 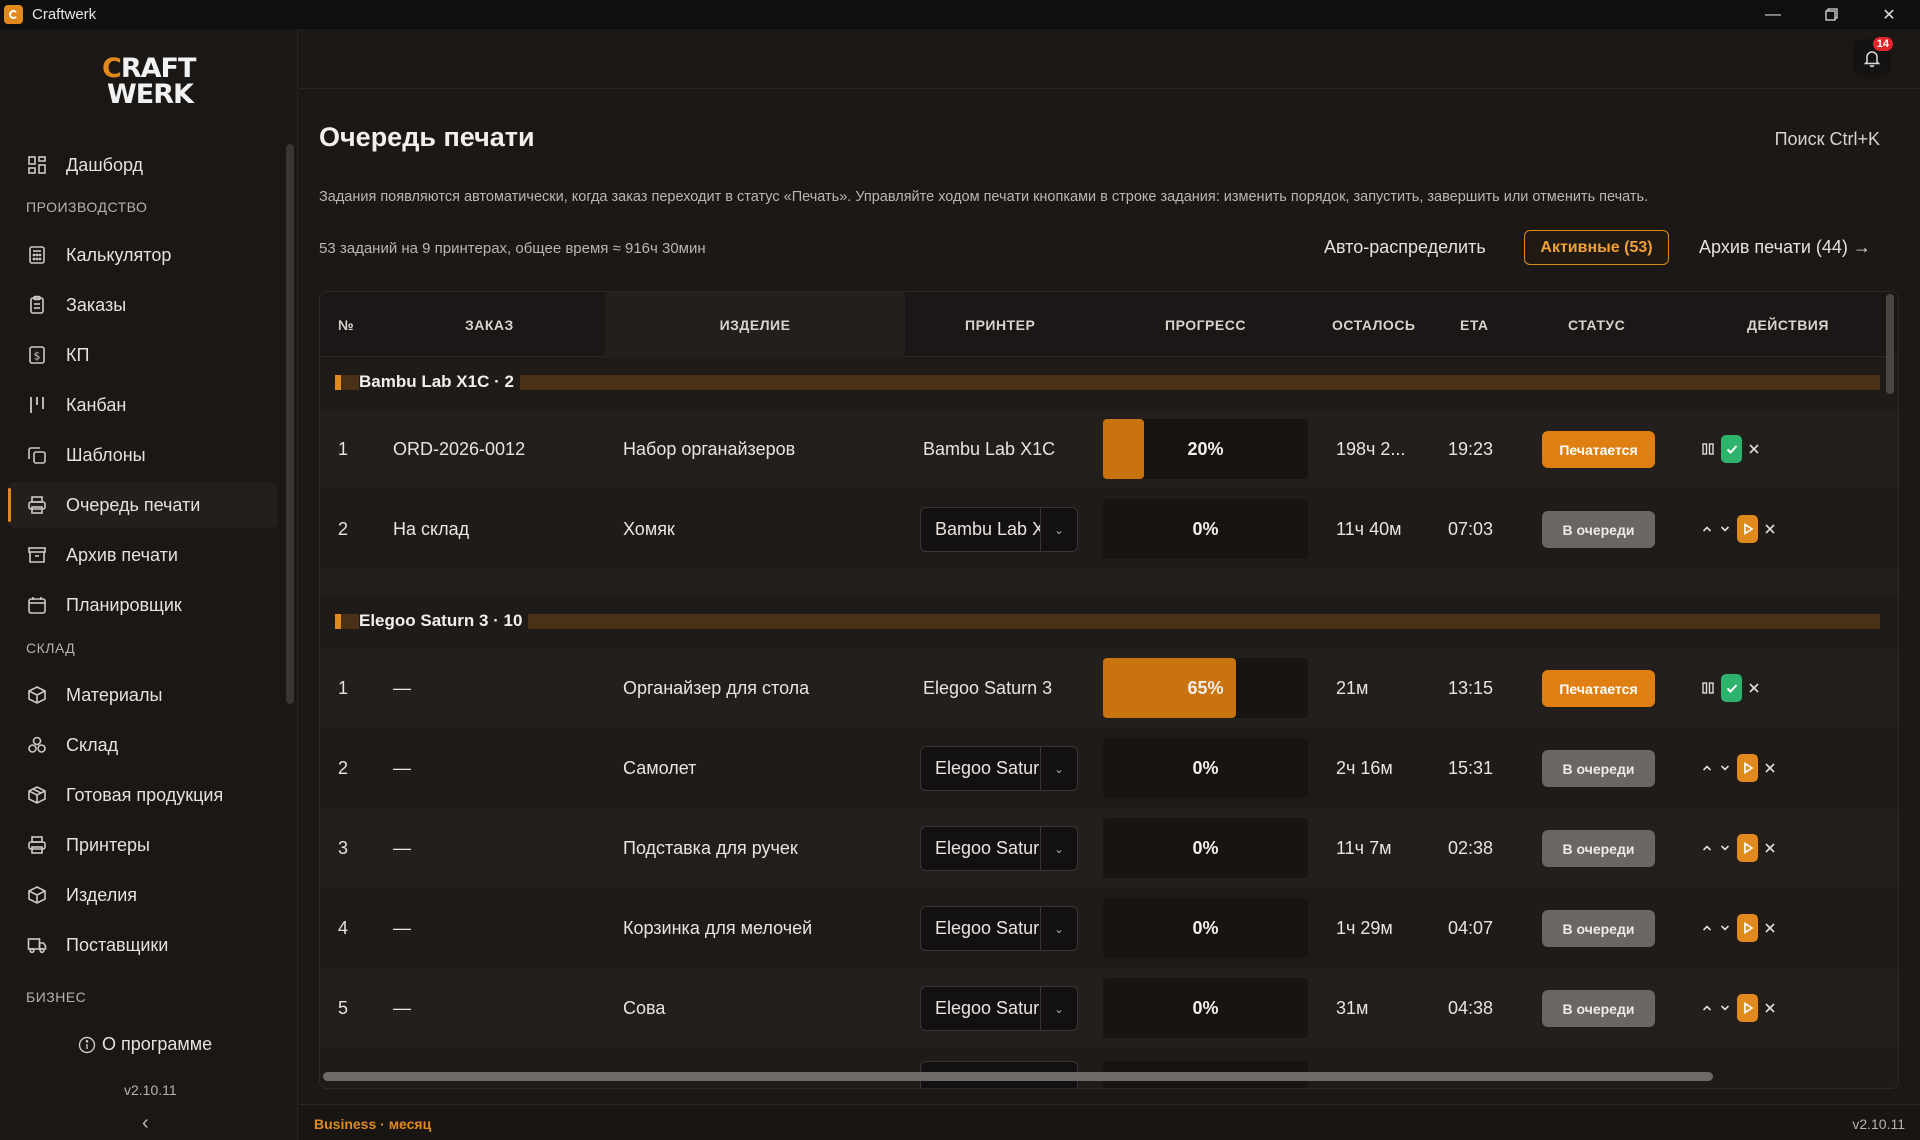 What do you see at coordinates (489, 324) in the screenshot?
I see `column-header-order: ЗАКАЗ` at bounding box center [489, 324].